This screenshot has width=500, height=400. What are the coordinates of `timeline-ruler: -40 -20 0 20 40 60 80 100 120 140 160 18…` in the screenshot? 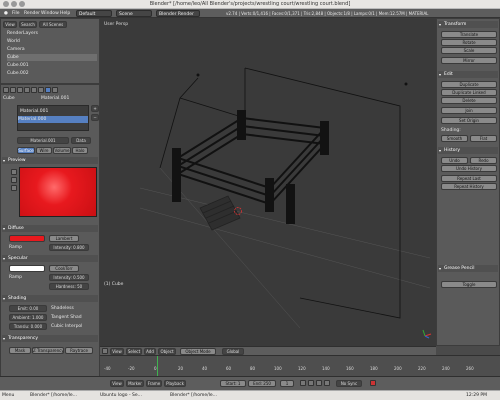 It's located at (300, 370).